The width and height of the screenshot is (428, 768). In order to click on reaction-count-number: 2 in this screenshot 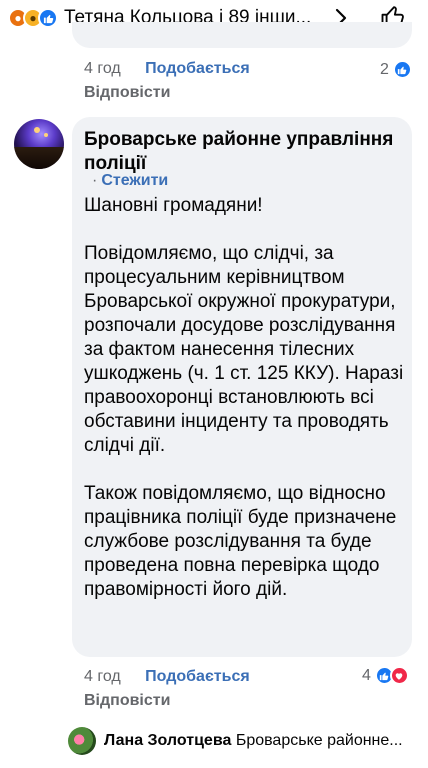, I will do `click(384, 69)`.